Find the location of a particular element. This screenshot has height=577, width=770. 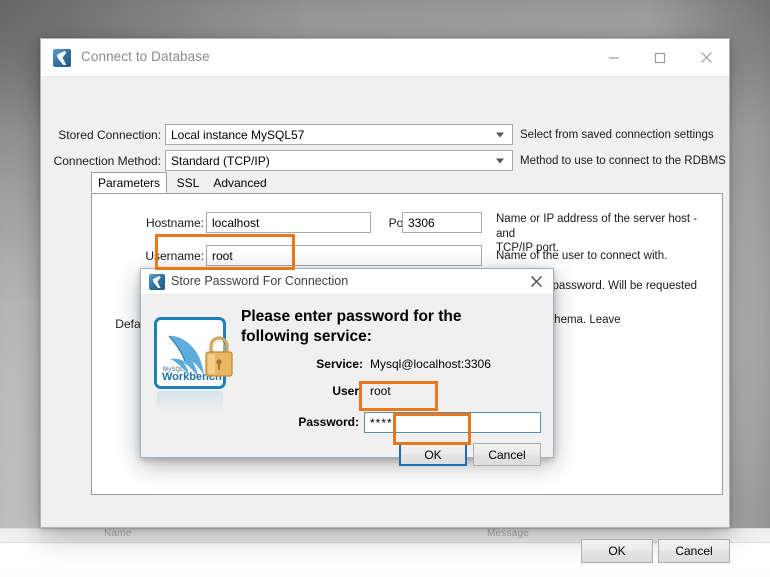

hostname-input: localhost is located at coordinates (288, 222).